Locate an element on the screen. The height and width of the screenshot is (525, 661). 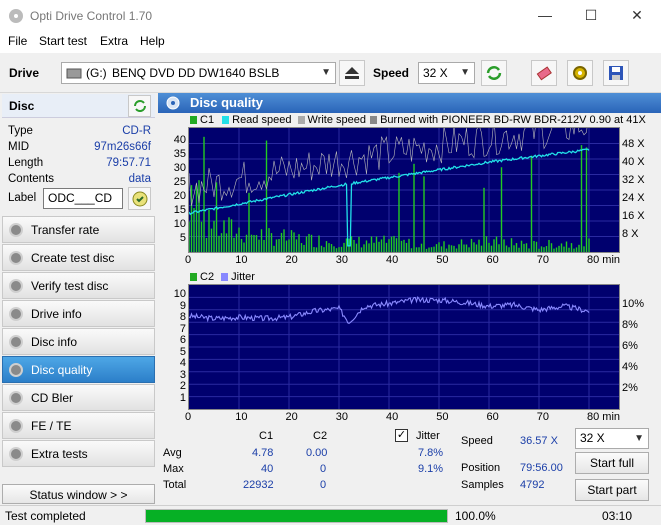
c2-x-tick: 60 is located at coordinates (492, 417).